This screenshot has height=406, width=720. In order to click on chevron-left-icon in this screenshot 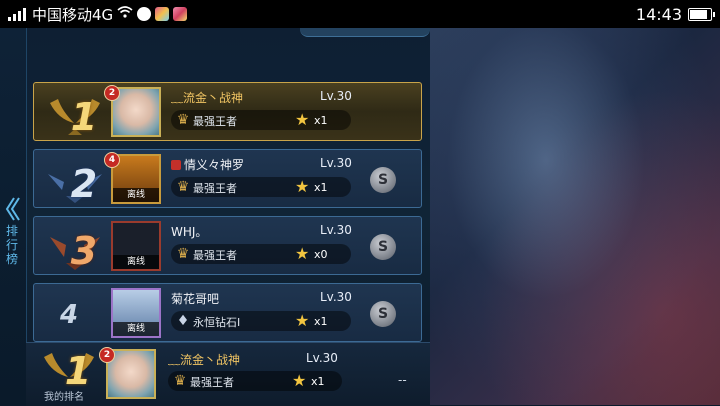, I will do `click(13, 209)`.